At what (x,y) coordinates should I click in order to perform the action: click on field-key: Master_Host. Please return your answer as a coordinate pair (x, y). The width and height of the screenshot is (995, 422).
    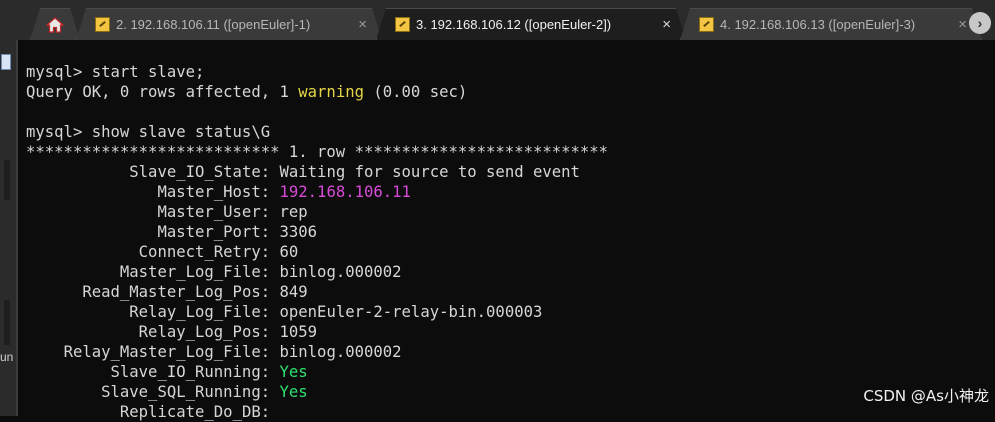
    Looking at the image, I should click on (209, 192).